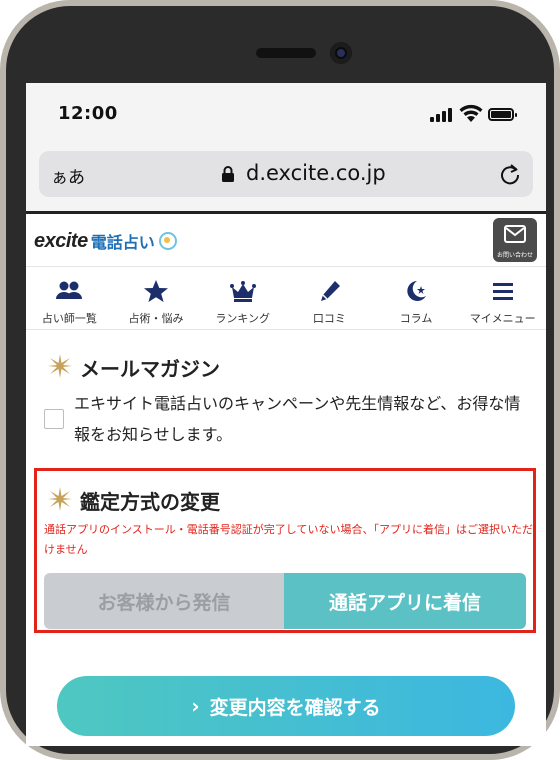 This screenshot has height=760, width=560. I want to click on main-nav: 占い師一覧 占術・悩み ランキング 口コミ コラム マイメニュー, so click(286, 298).